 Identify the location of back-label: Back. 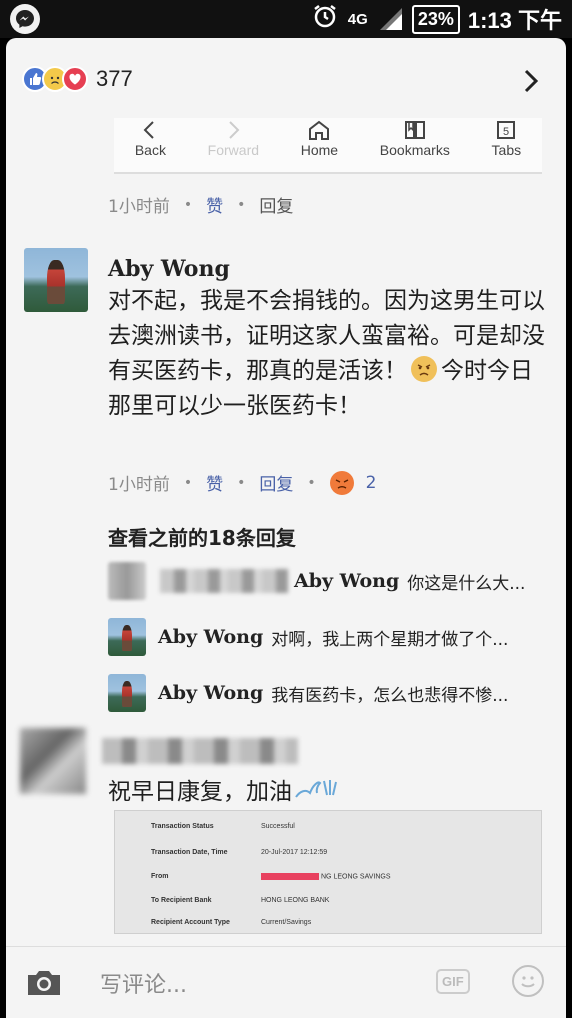
(150, 150).